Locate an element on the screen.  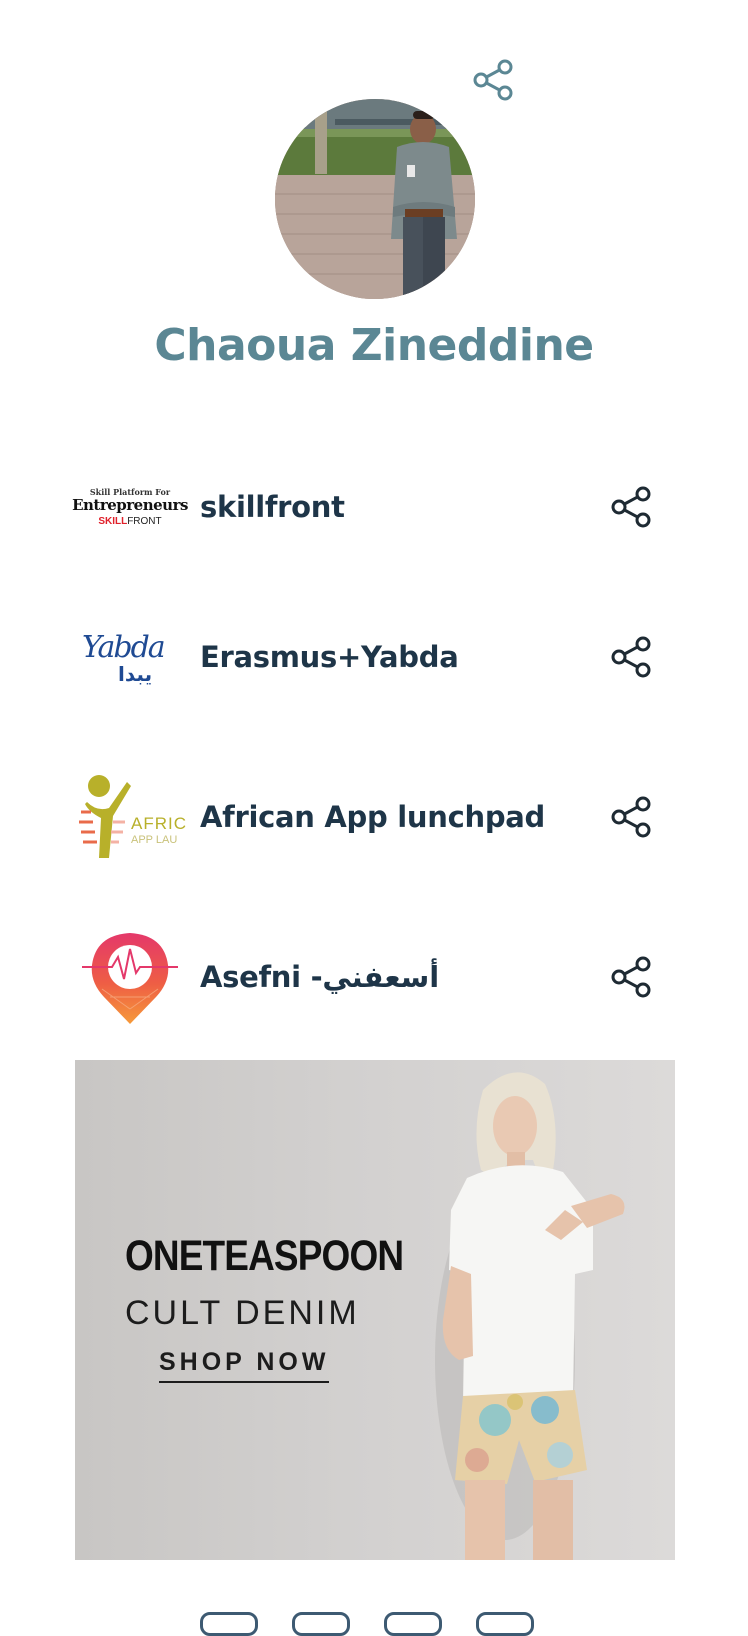
link-label-skillfront: skillfront is located at coordinates (272, 507).